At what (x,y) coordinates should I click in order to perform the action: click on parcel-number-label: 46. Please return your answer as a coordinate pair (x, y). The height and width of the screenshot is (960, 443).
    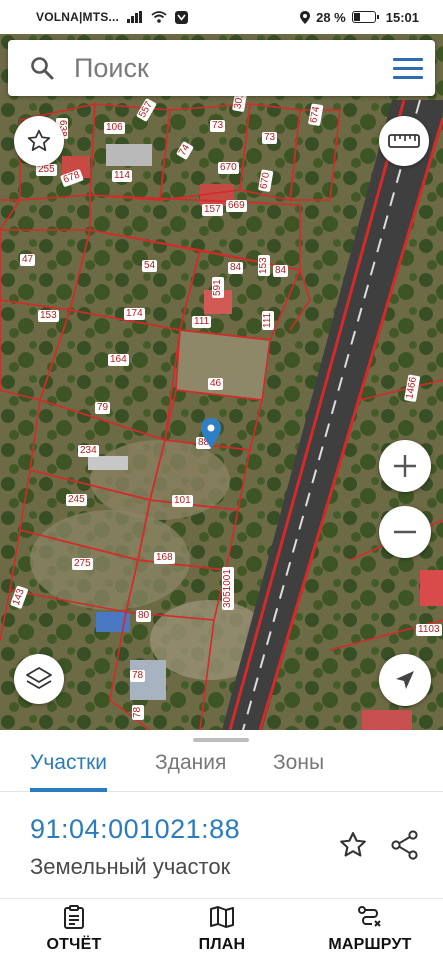
    Looking at the image, I should click on (216, 384).